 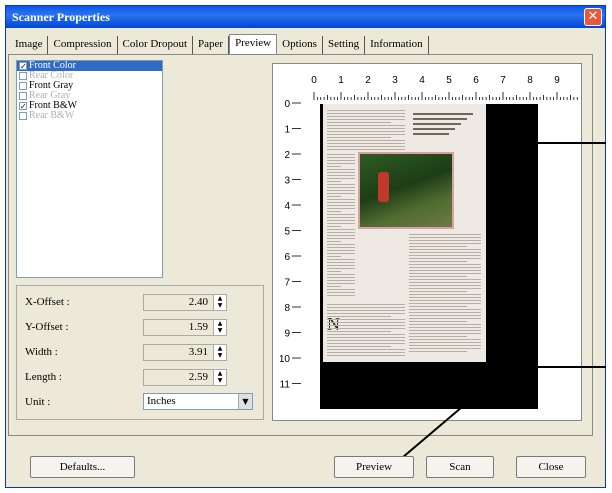 I want to click on ruler-left-label: 9, so click(x=287, y=334).